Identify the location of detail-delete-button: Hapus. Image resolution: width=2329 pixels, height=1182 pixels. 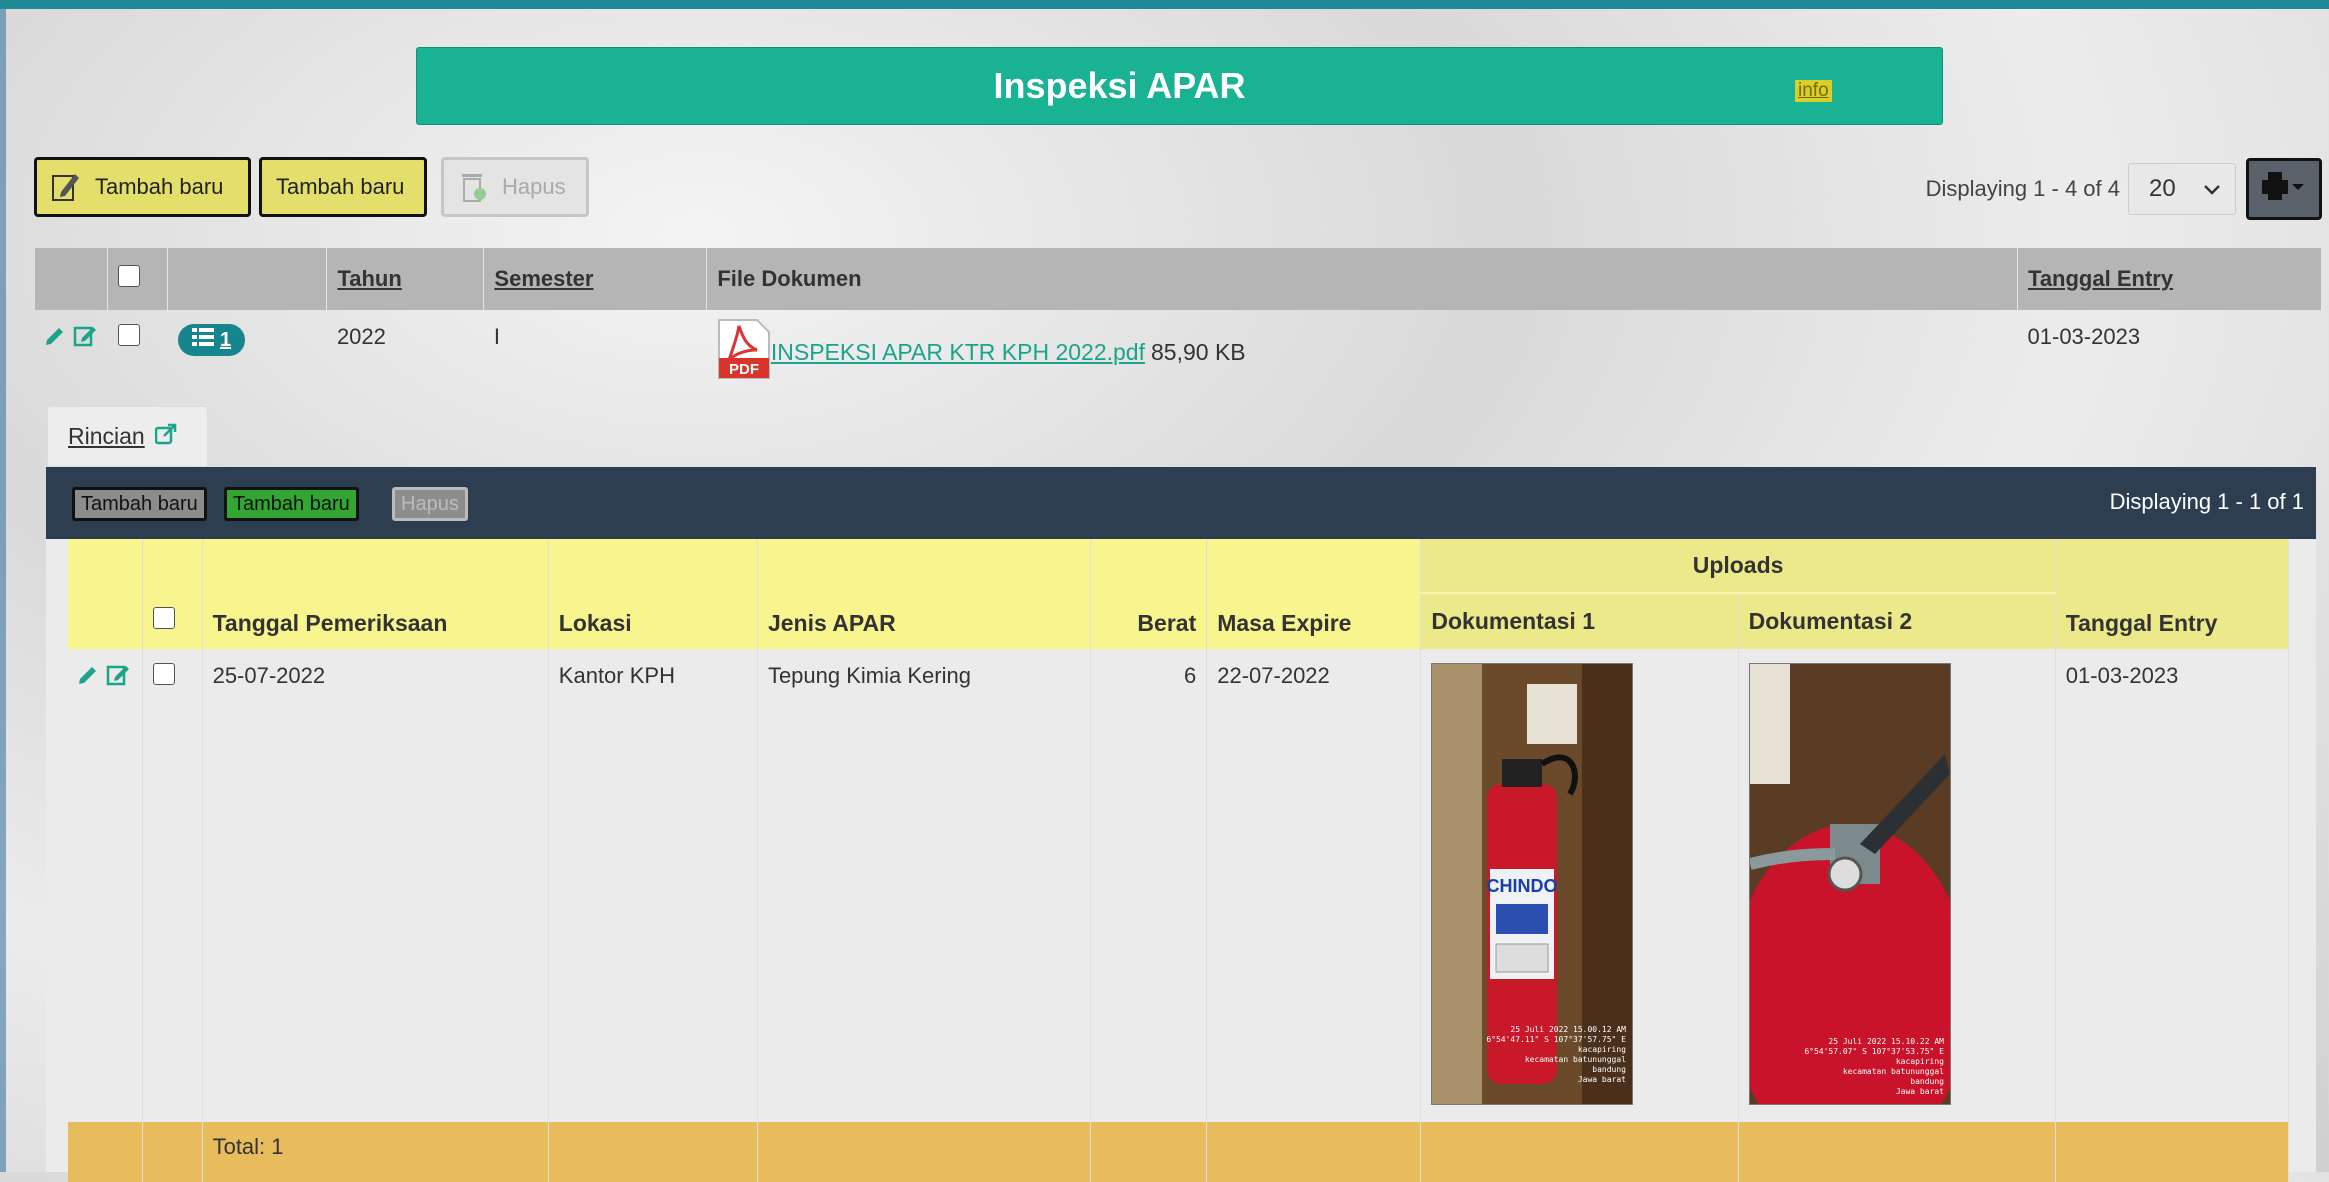
(430, 504).